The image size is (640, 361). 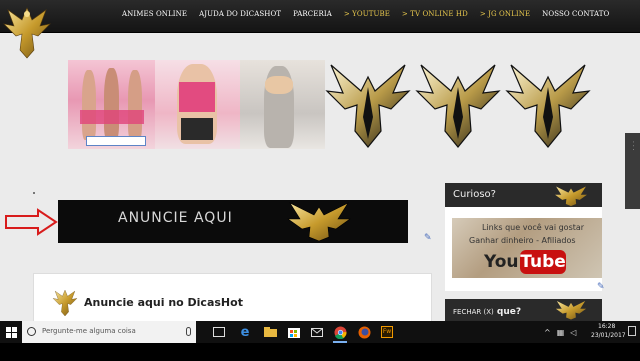 I want to click on red-arrow-icon, so click(x=31, y=222).